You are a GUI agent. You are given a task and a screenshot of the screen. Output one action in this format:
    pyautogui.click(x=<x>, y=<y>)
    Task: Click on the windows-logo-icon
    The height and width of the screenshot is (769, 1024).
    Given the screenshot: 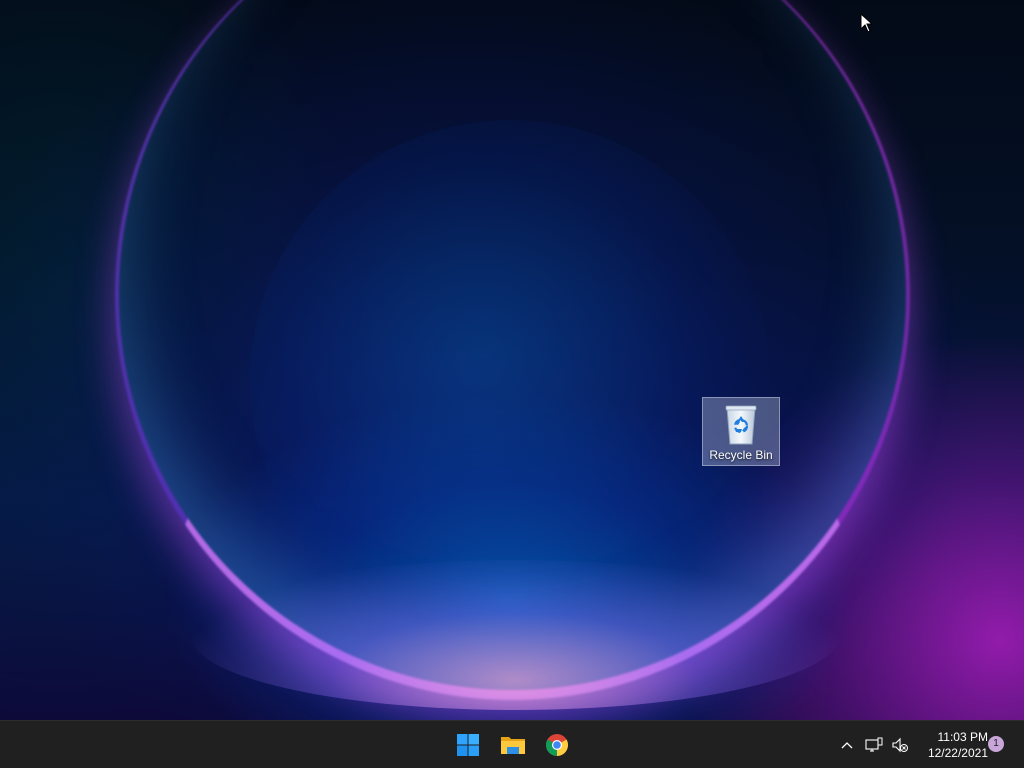 What is the action you would take?
    pyautogui.click(x=468, y=745)
    